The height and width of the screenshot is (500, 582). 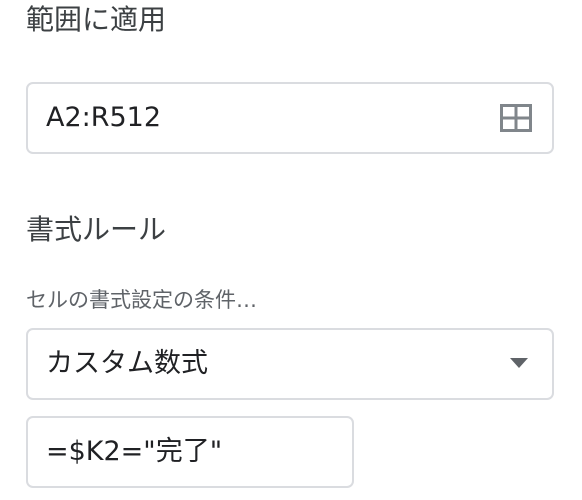 What do you see at coordinates (516, 118) in the screenshot?
I see `grid-icon` at bounding box center [516, 118].